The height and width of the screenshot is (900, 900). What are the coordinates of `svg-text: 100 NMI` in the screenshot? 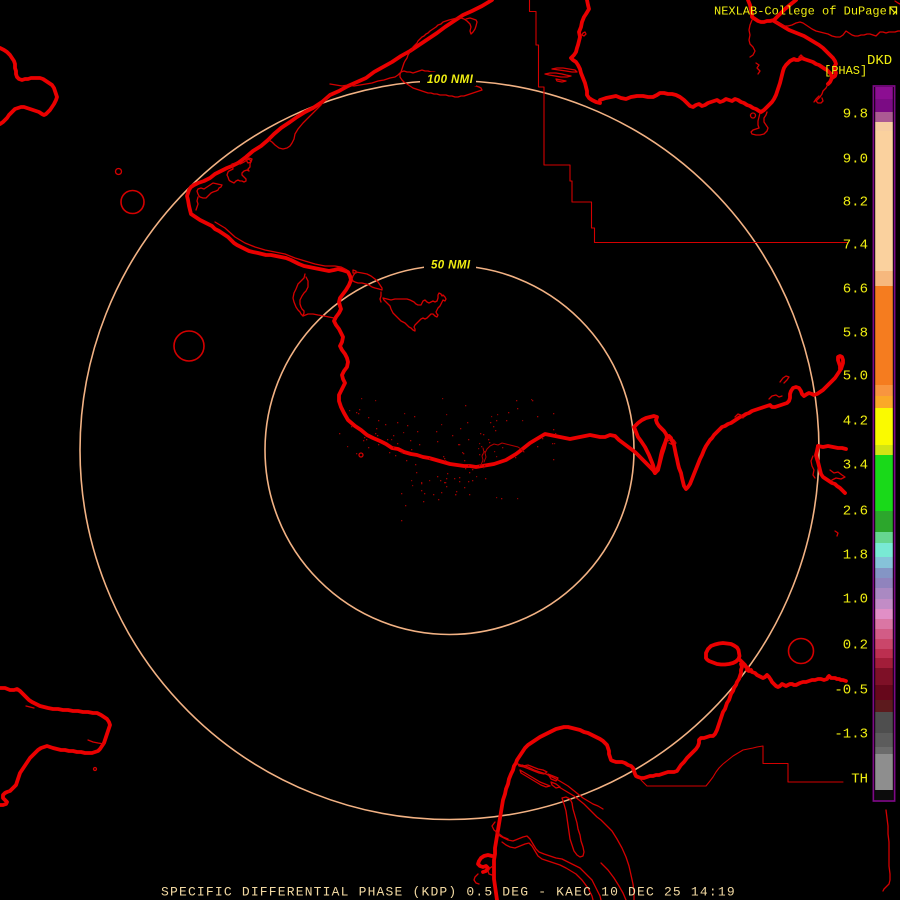 It's located at (450, 80).